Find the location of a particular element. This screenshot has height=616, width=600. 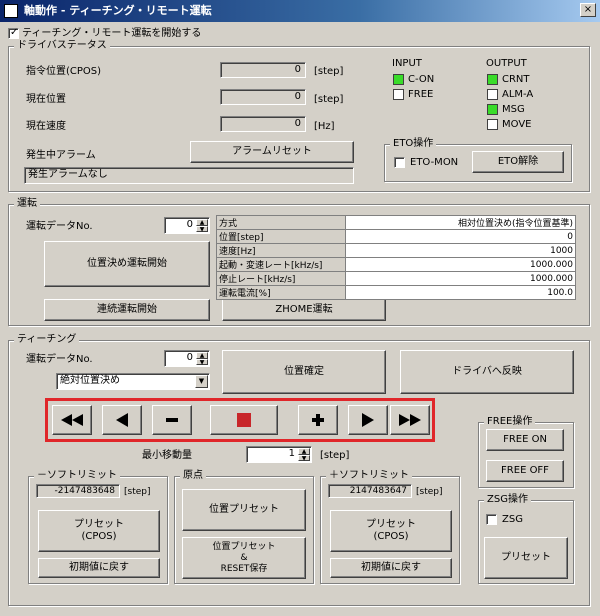

fast-reverse-icon is located at coordinates (72, 420).